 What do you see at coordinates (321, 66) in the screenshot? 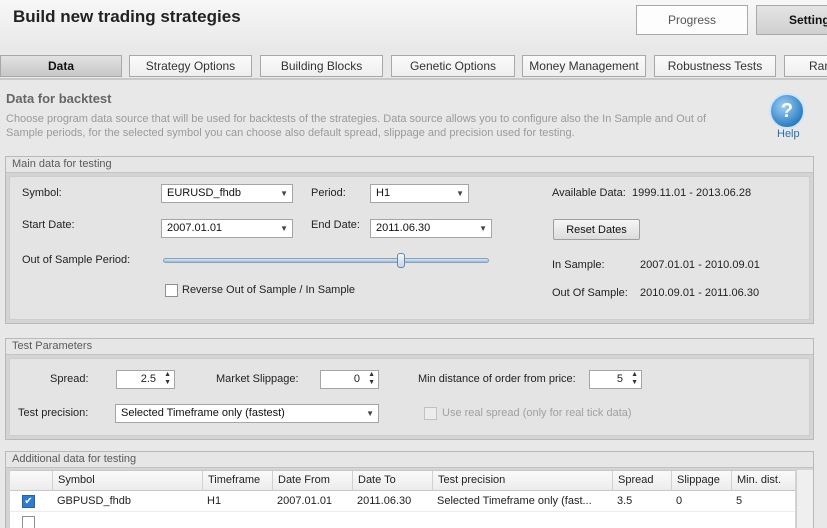
I see `tab-building-blocks: Building Blocks` at bounding box center [321, 66].